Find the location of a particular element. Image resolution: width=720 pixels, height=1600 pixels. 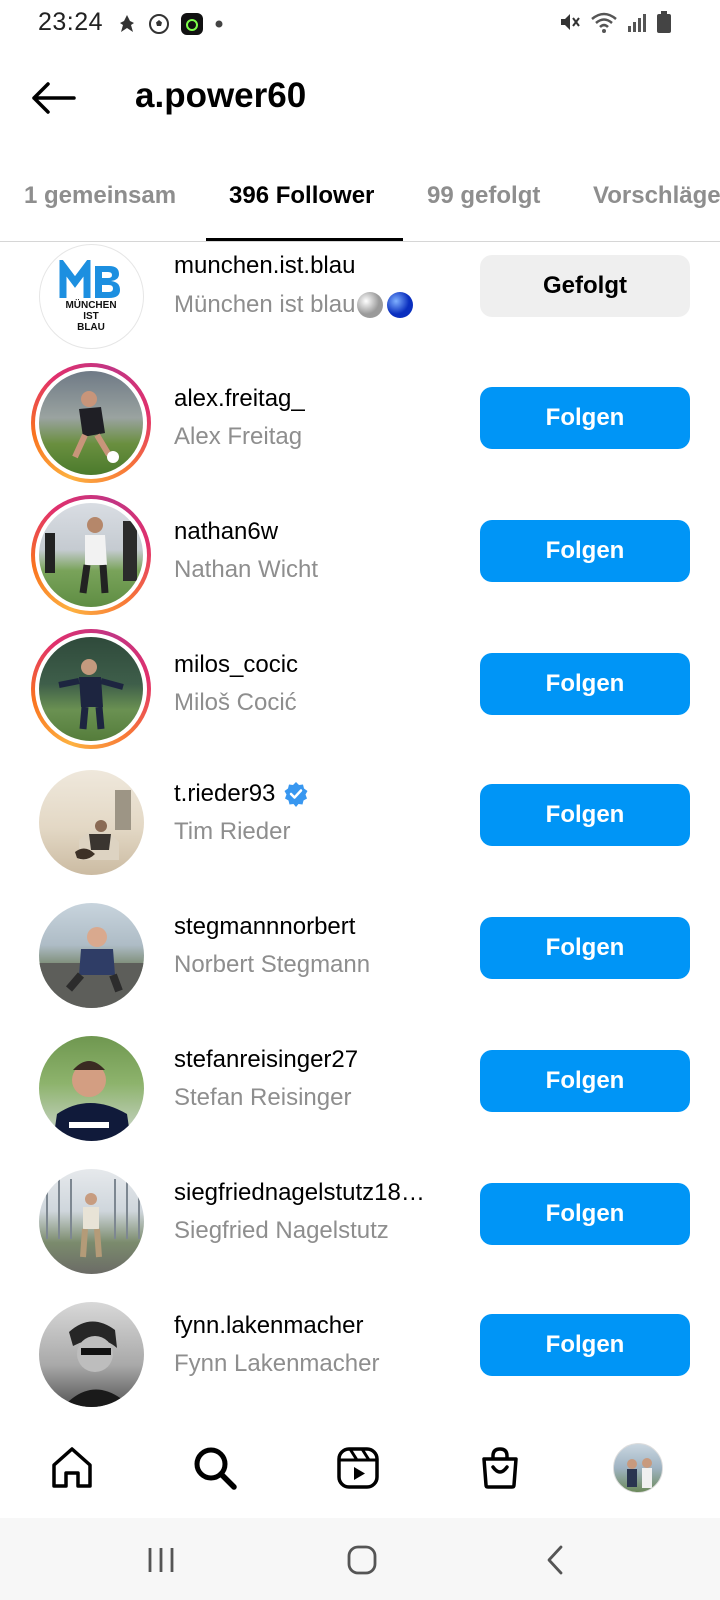

username: nathan6w is located at coordinates (246, 532).